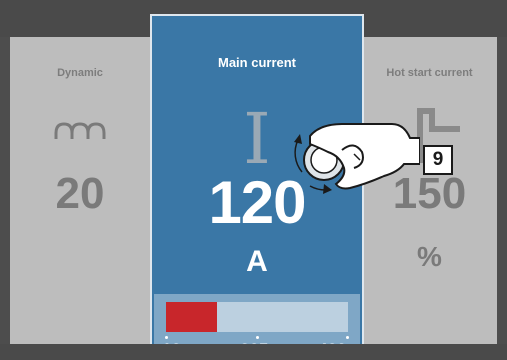  I want to click on knob-turn-hand-icon, so click(357, 158).